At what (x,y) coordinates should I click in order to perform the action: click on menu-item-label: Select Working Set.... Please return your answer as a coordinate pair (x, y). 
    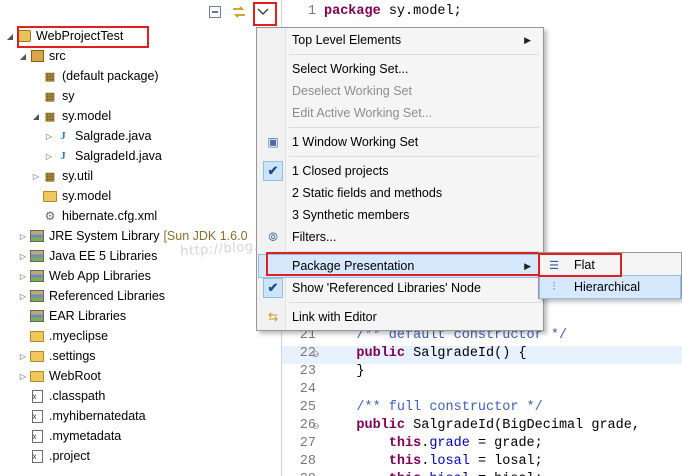
    Looking at the image, I should click on (350, 69).